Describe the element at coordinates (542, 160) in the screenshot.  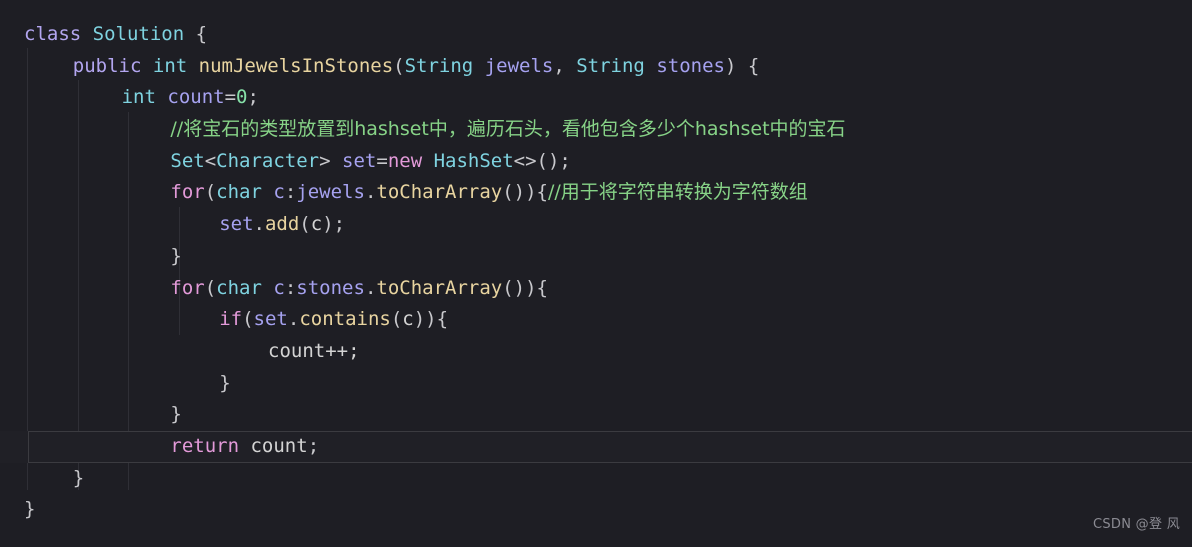
I see `token-5-10: <>();` at that location.